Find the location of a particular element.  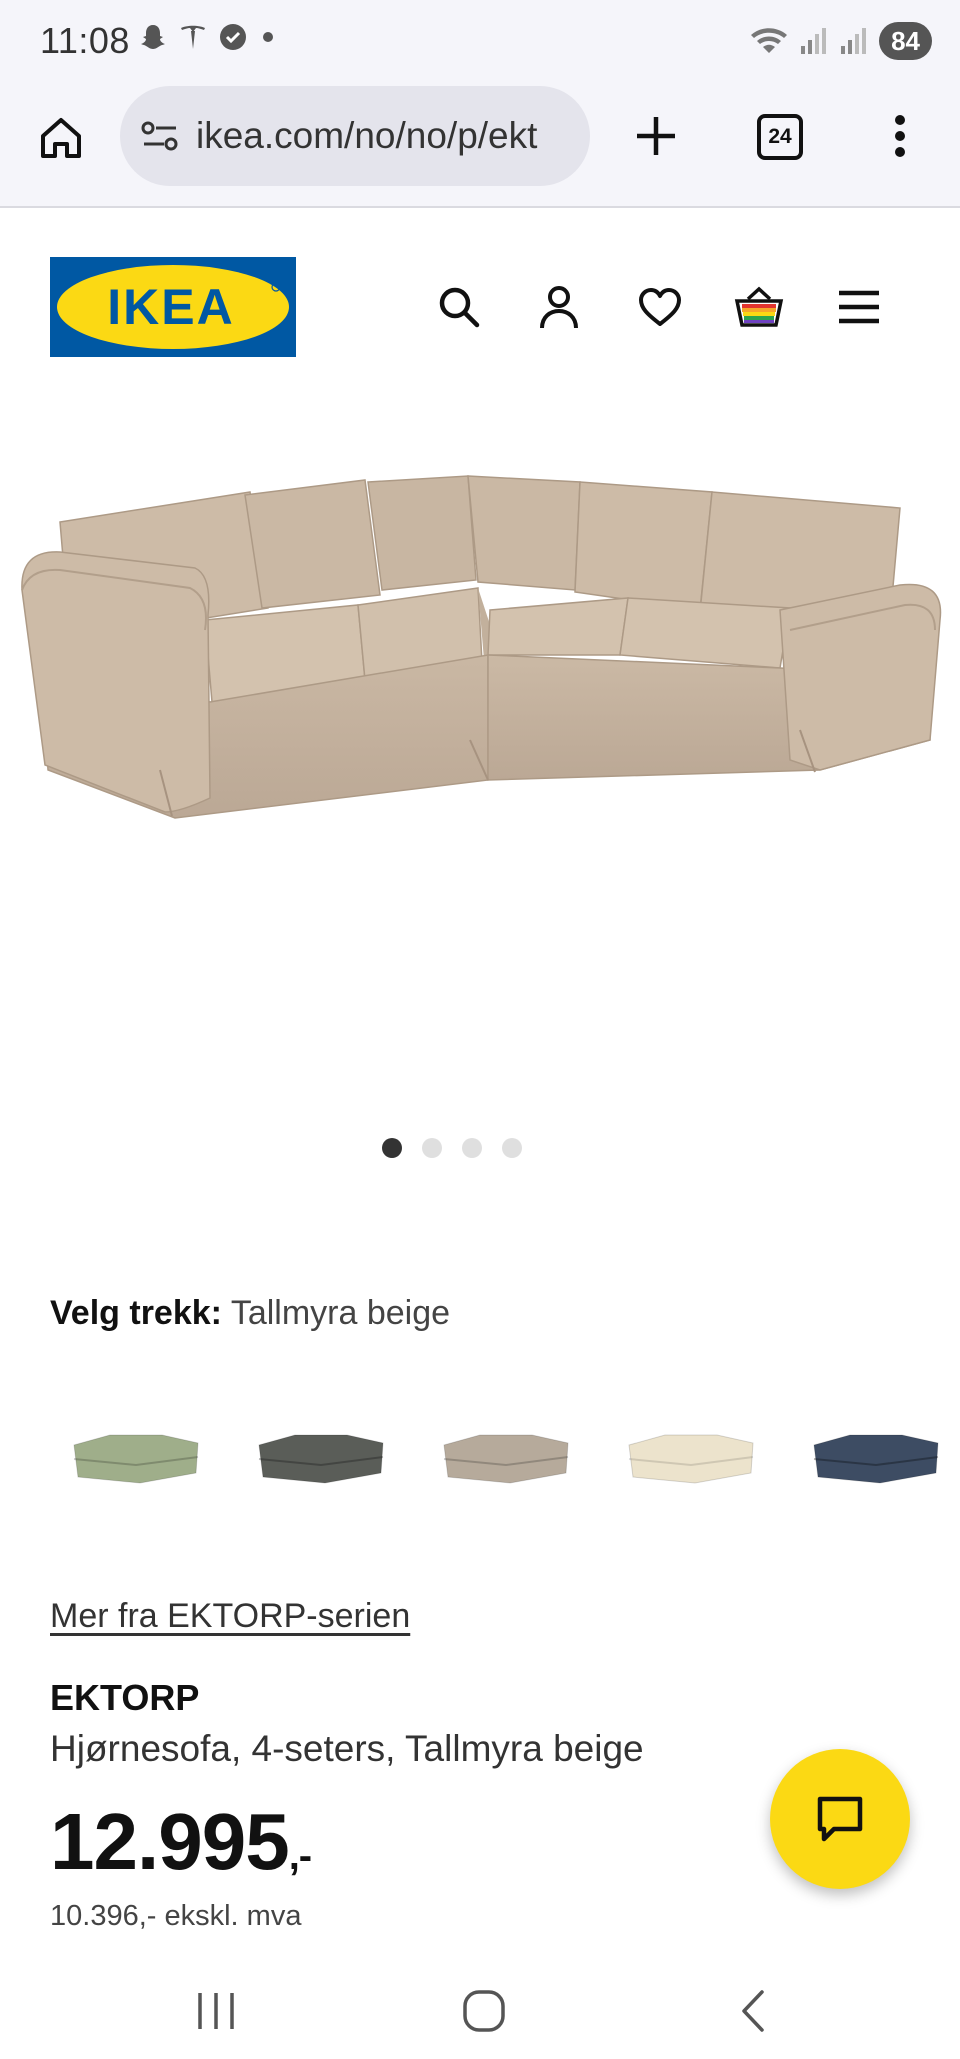

cover-swatch-dark-blue is located at coordinates (876, 1457).